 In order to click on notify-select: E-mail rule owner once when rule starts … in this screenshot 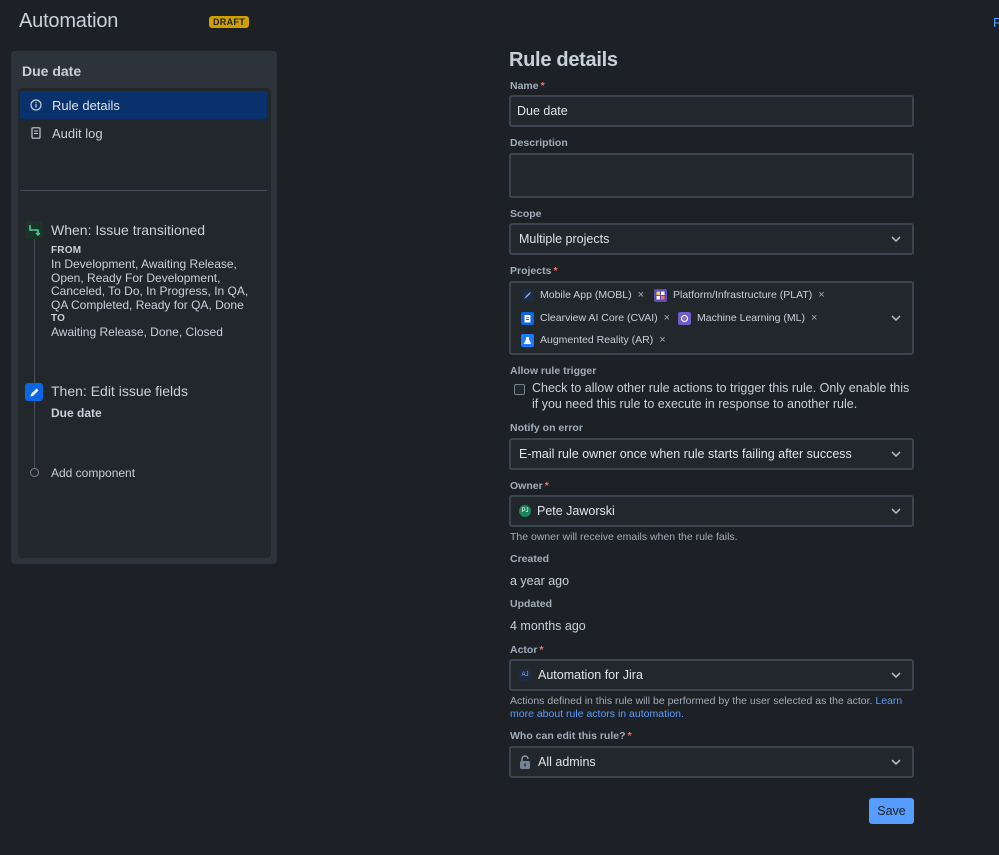, I will do `click(711, 454)`.